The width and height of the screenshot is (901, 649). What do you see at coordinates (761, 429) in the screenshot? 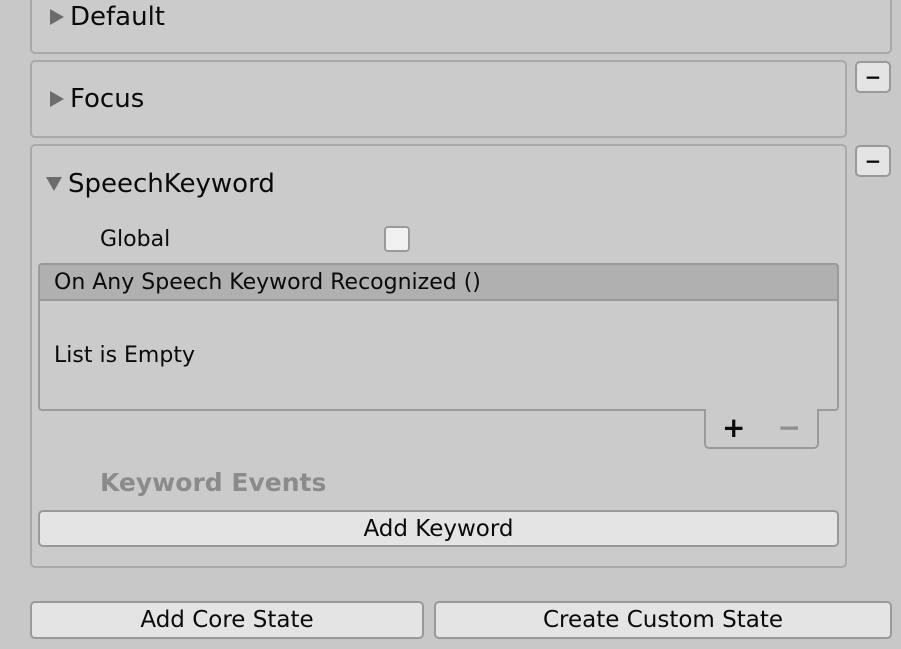
I see `event-list-footer: + −` at bounding box center [761, 429].